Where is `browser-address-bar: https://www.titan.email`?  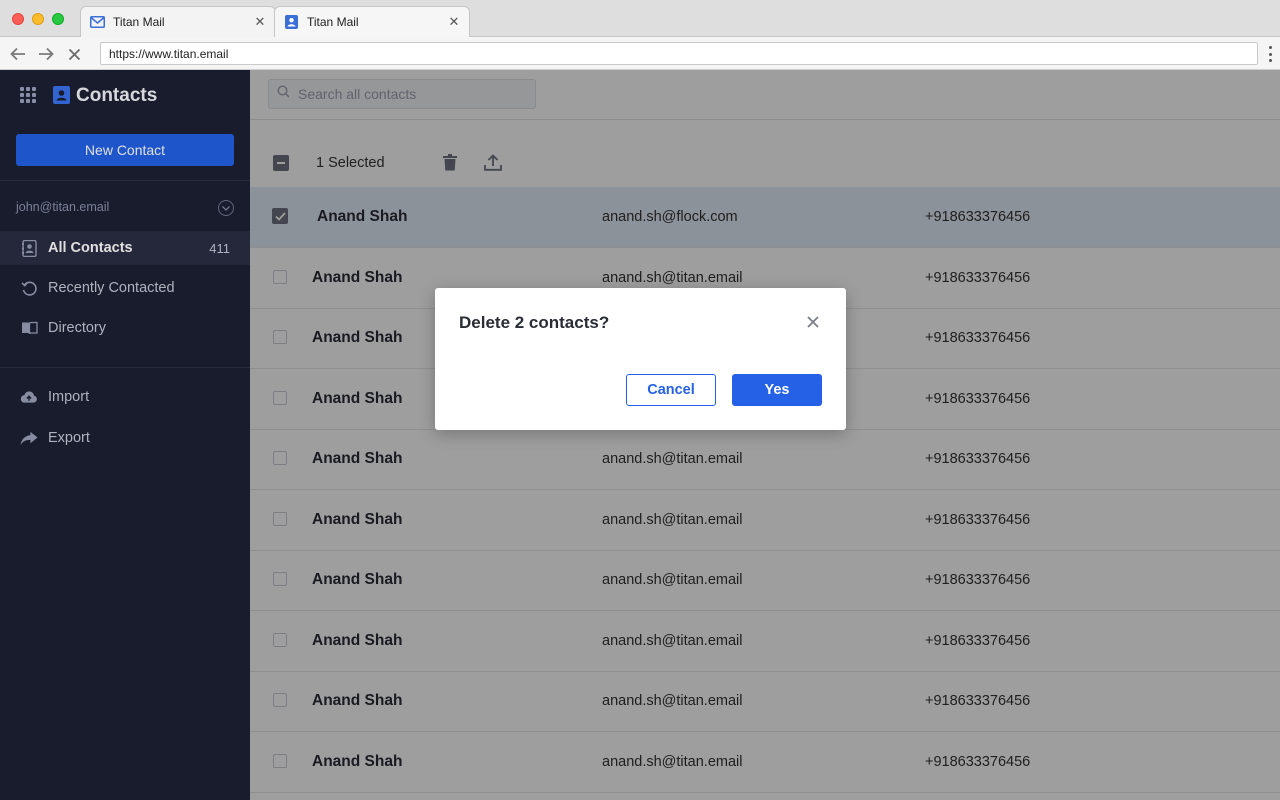 browser-address-bar: https://www.titan.email is located at coordinates (640, 53).